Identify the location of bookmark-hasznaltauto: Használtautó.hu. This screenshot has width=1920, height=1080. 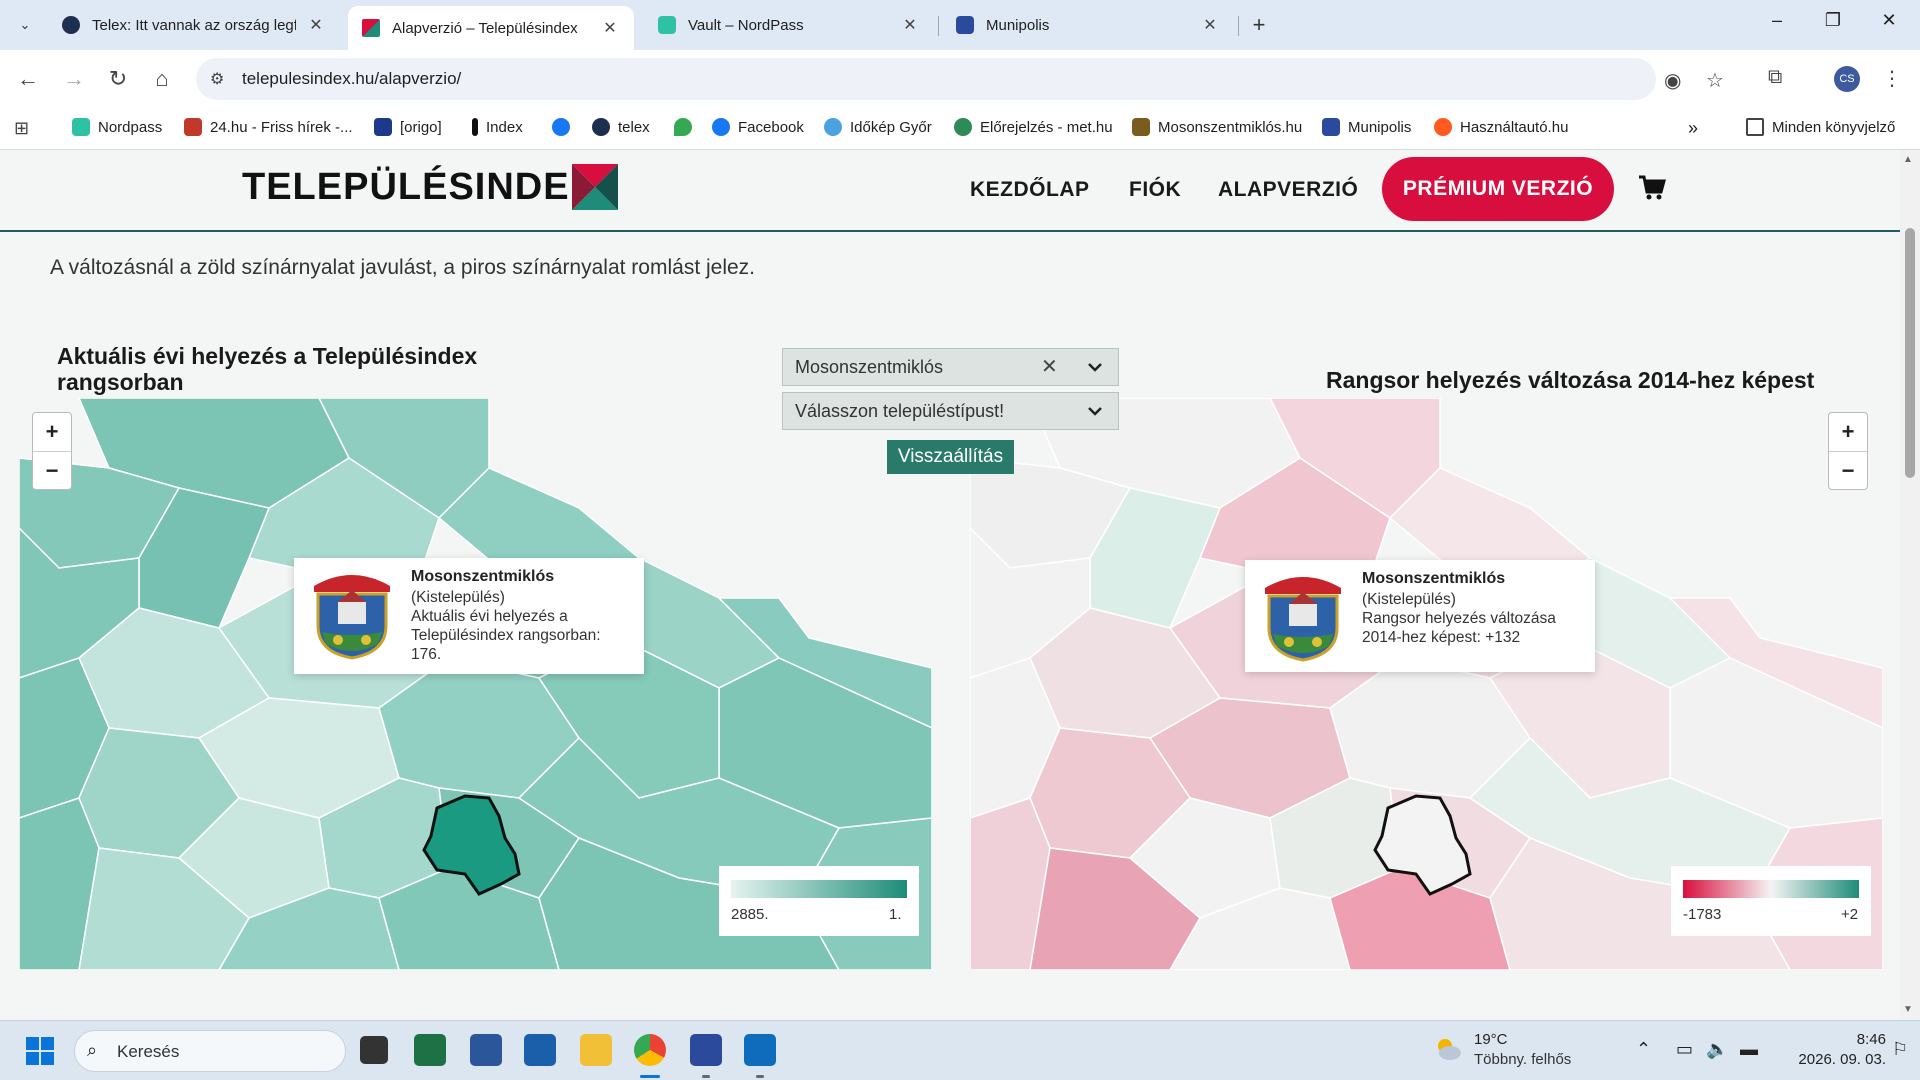
(1501, 127).